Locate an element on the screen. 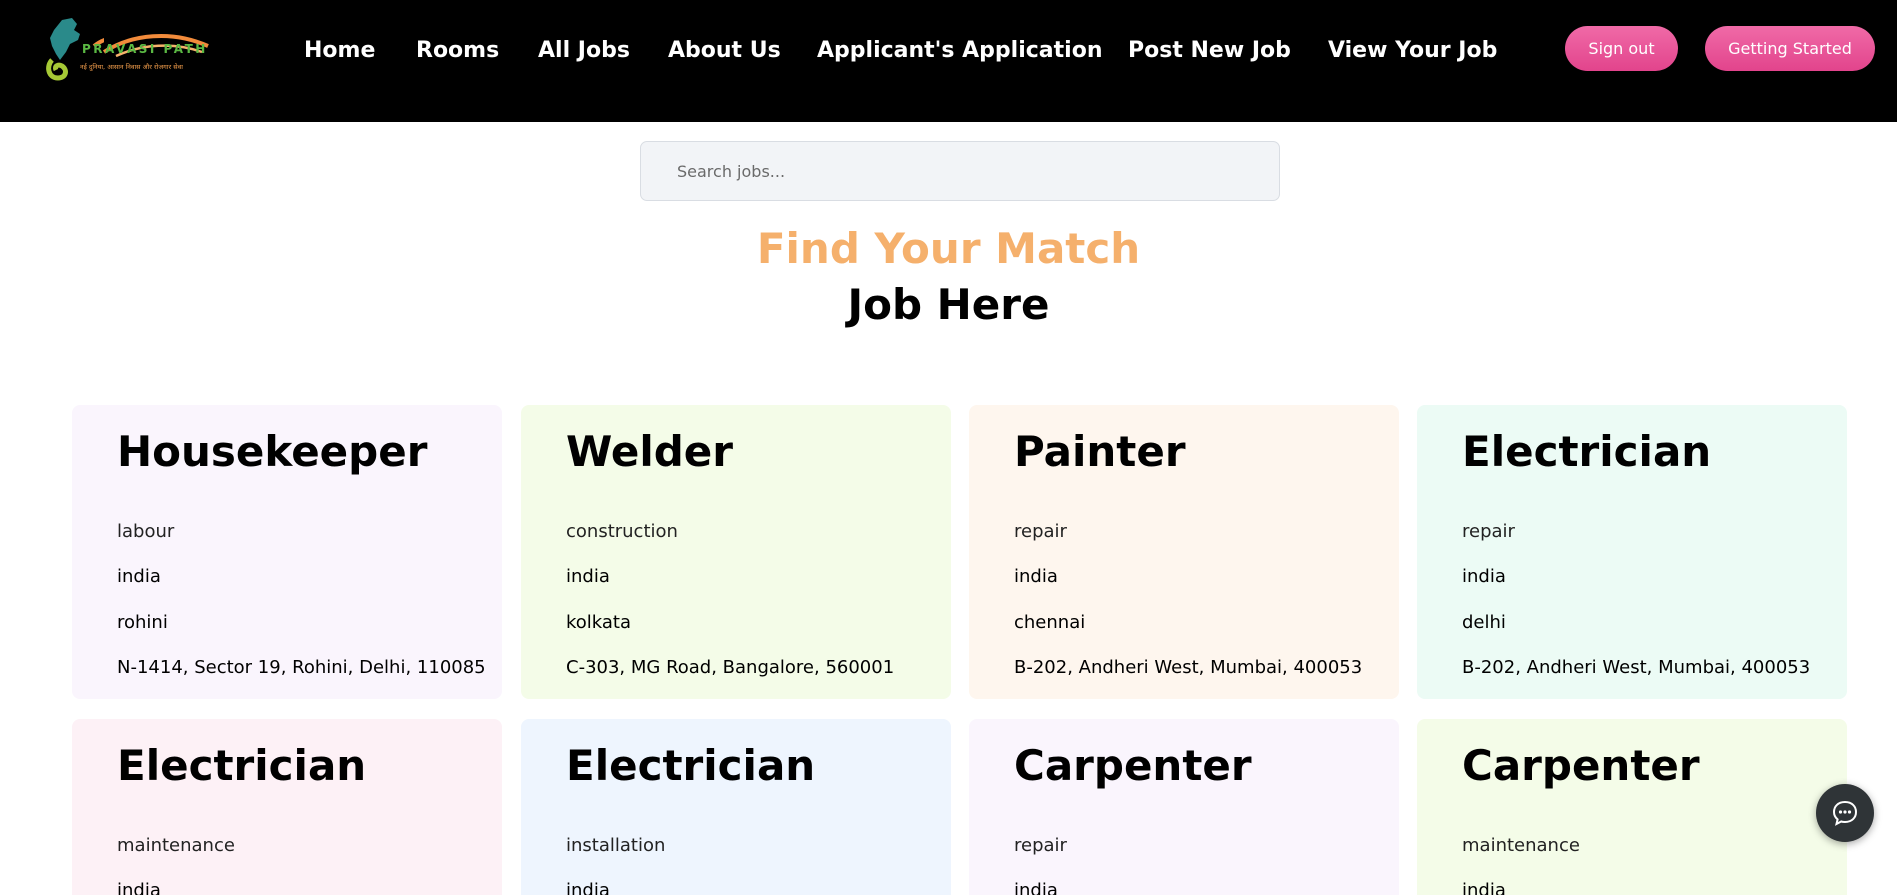  job-category: construction is located at coordinates (622, 531).